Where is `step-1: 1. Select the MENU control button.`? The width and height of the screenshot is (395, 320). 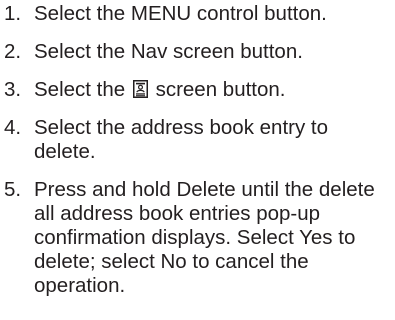
step-1: 1. Select the MENU control button. is located at coordinates (198, 14).